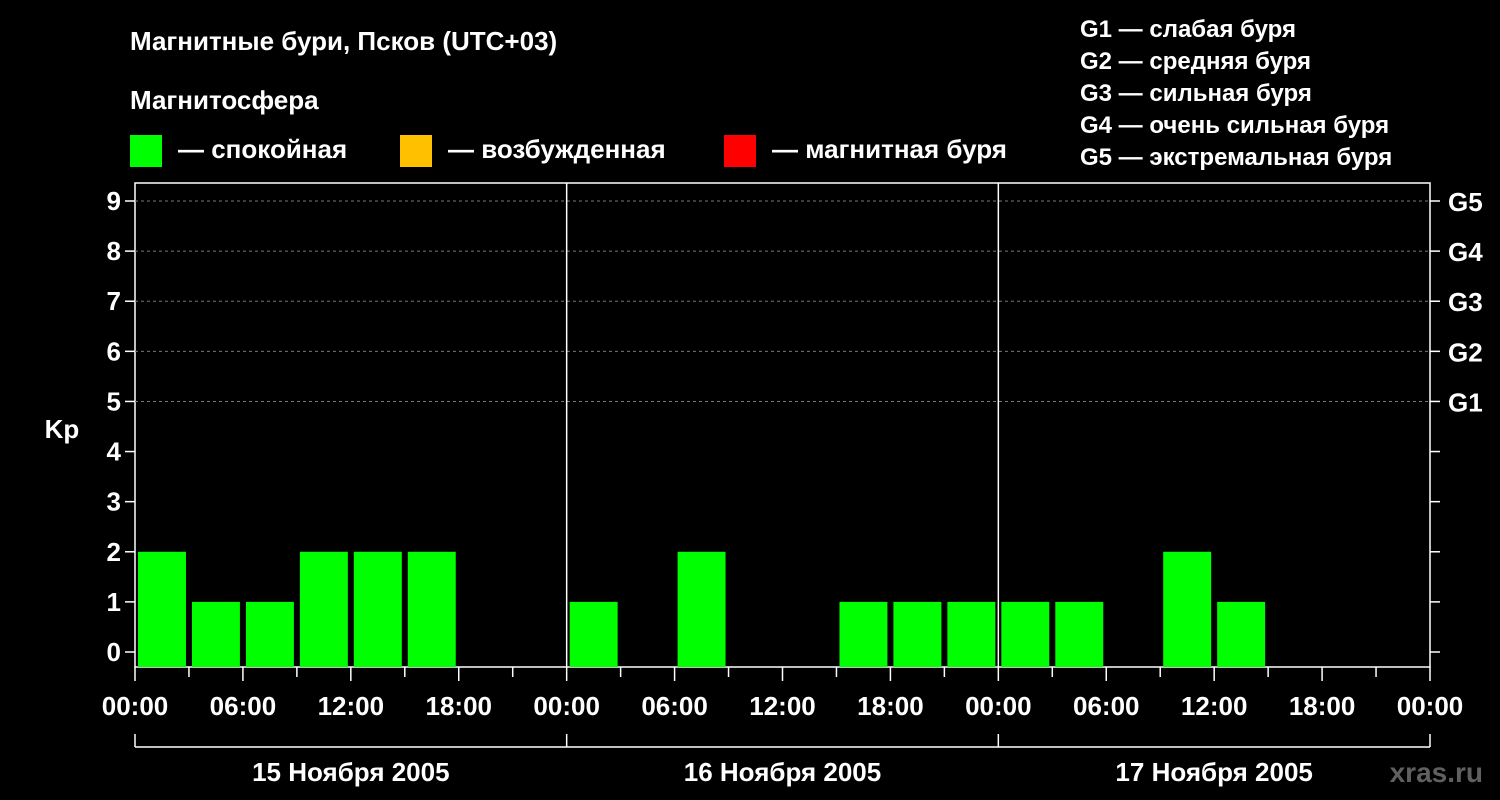  I want to click on y-tick-label: 1, so click(114, 602).